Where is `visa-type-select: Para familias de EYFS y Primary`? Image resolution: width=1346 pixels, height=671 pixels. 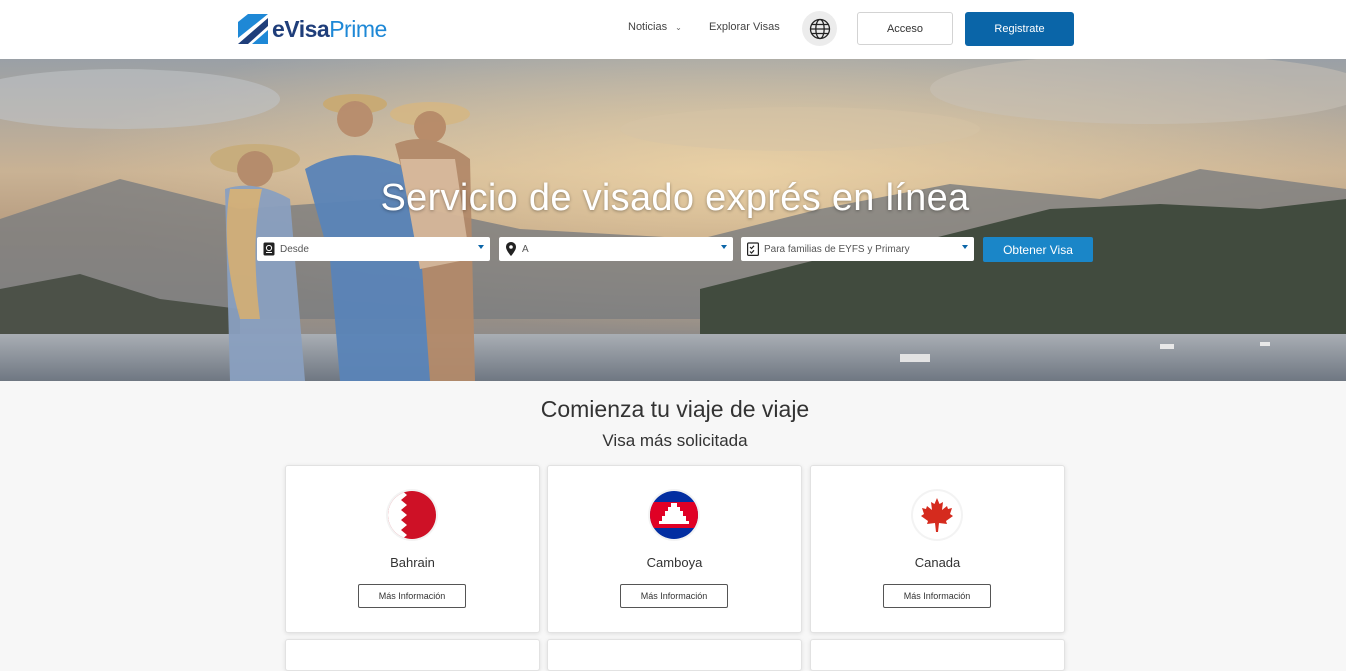 visa-type-select: Para familias de EYFS y Primary is located at coordinates (857, 249).